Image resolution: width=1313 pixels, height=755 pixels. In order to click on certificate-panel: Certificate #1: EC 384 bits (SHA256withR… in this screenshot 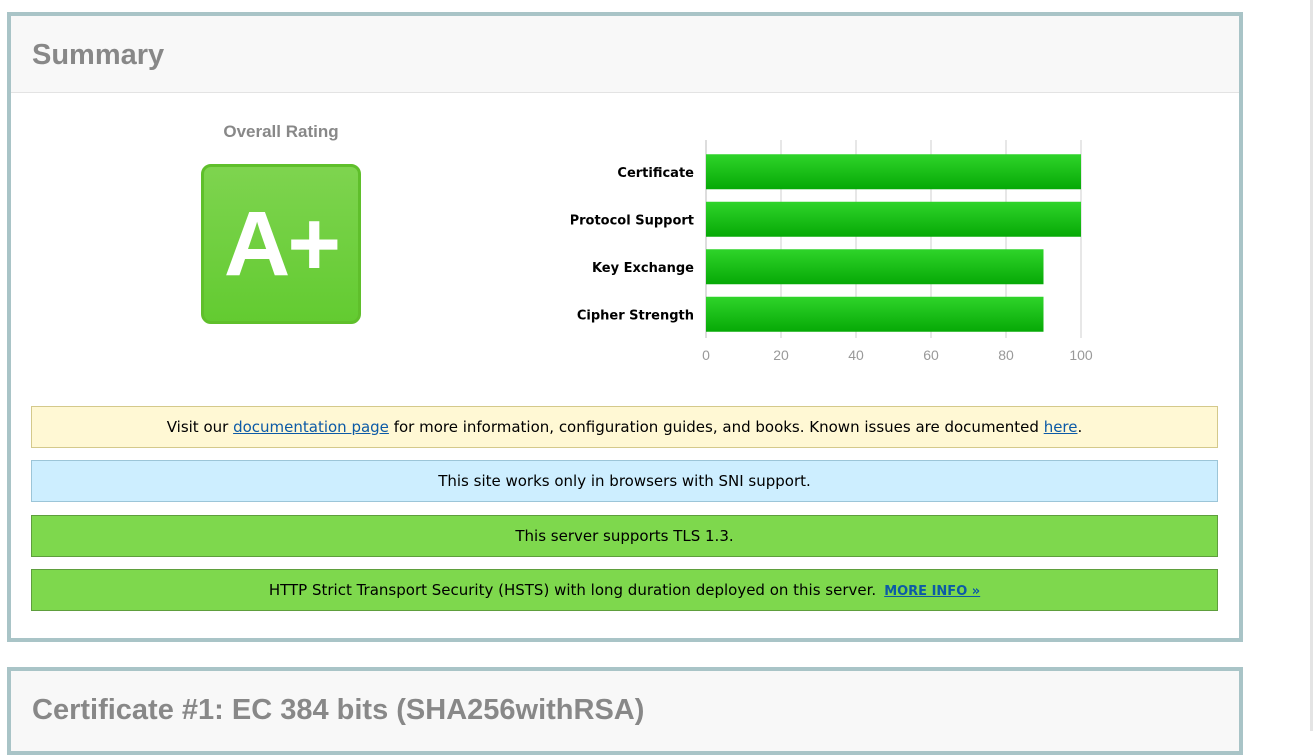, I will do `click(625, 711)`.